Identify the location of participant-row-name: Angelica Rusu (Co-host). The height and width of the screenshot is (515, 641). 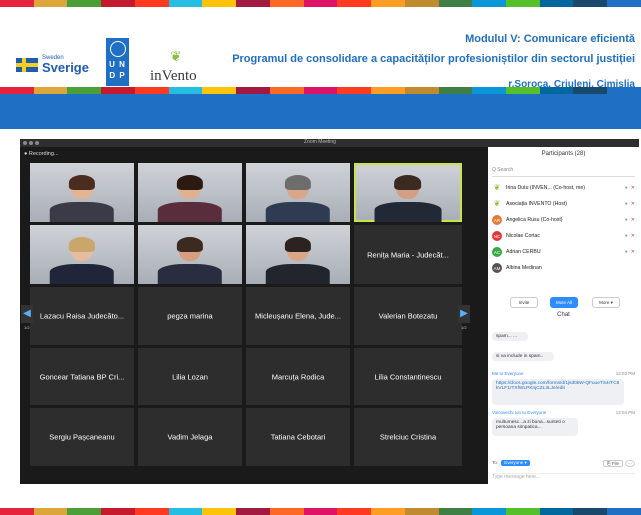
(534, 220).